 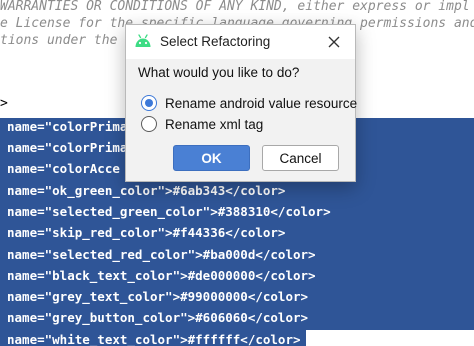 I want to click on unselected-area, so click(x=390, y=338).